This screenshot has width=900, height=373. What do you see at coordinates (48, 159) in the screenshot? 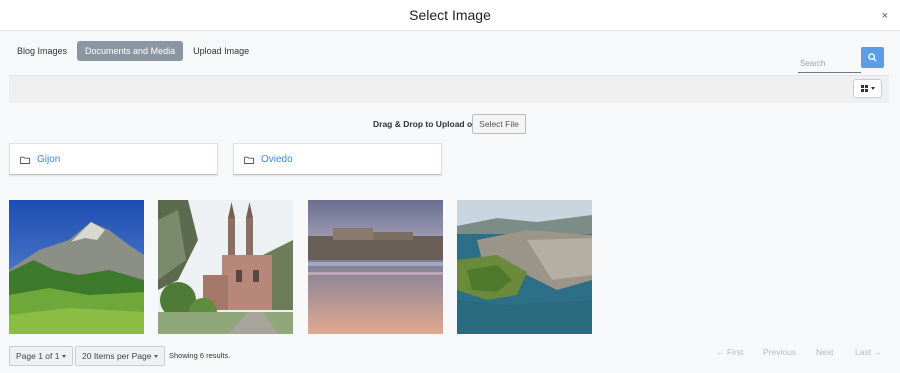
I see `folder-name: Gijon` at bounding box center [48, 159].